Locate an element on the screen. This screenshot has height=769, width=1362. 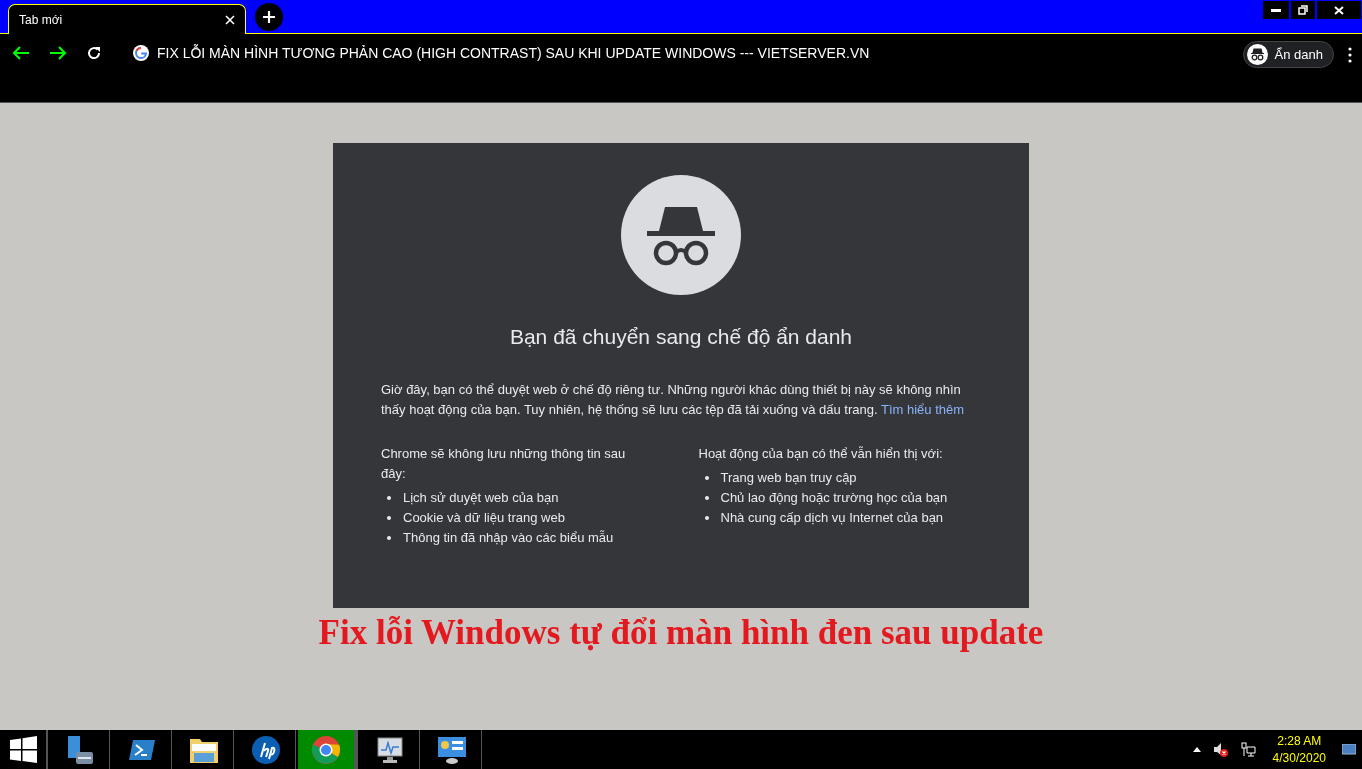
speaker-muted-icon is located at coordinates (1220, 749).